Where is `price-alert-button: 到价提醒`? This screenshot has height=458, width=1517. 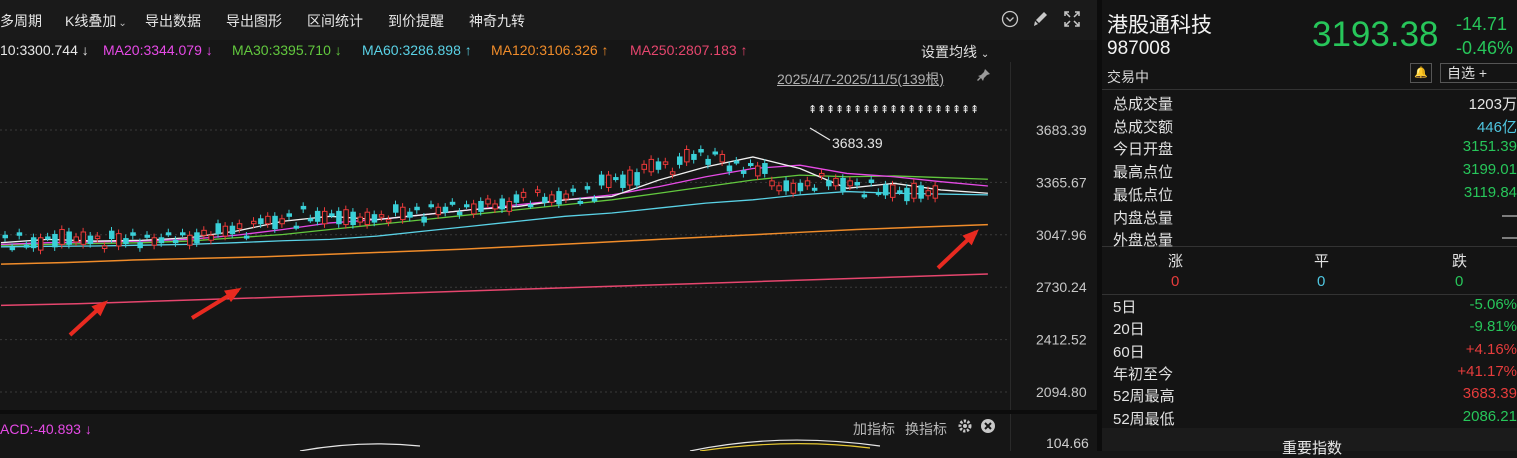
price-alert-button: 到价提醒 is located at coordinates (416, 21).